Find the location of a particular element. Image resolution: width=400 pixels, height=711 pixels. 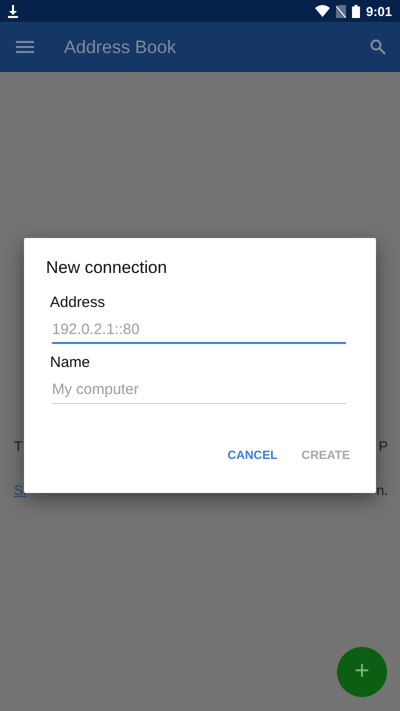

body-text: T is located at coordinates (18, 446).